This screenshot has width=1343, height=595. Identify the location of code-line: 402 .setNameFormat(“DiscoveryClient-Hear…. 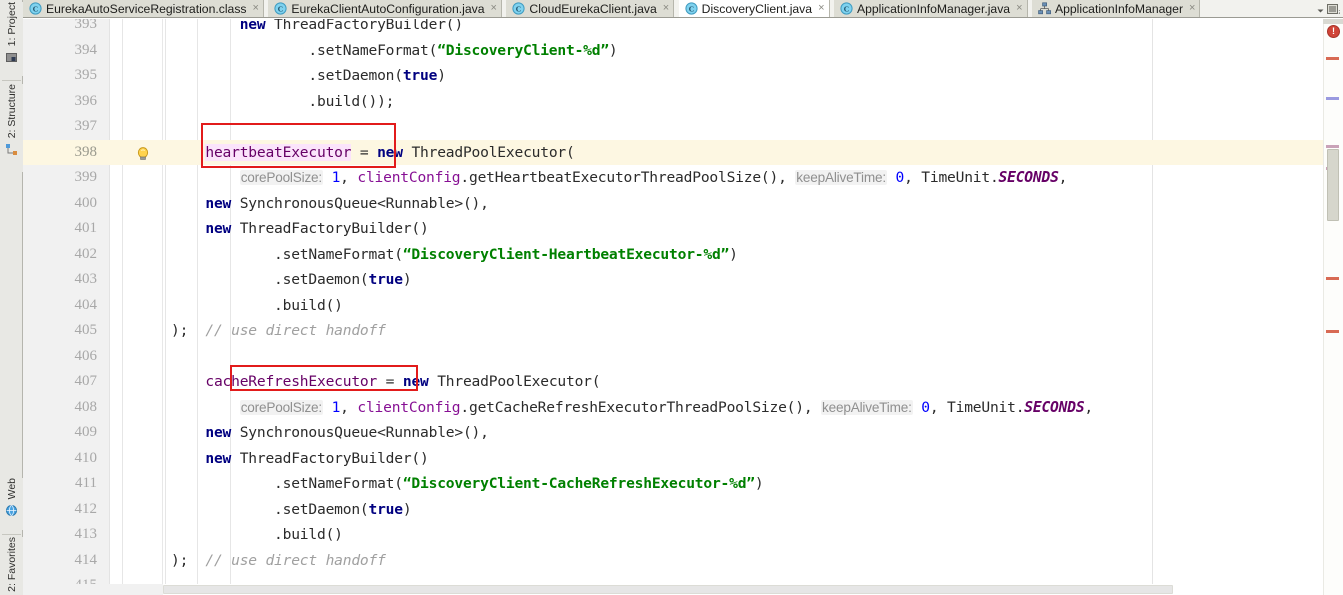
(683, 255).